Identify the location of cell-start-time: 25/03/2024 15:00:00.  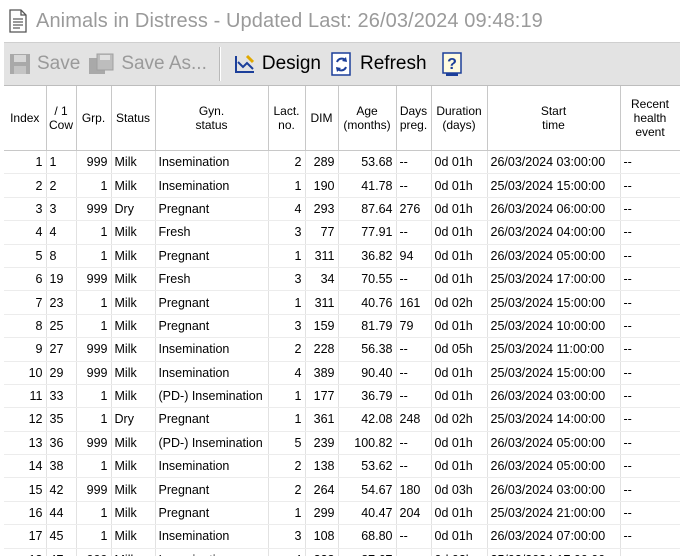
(554, 373).